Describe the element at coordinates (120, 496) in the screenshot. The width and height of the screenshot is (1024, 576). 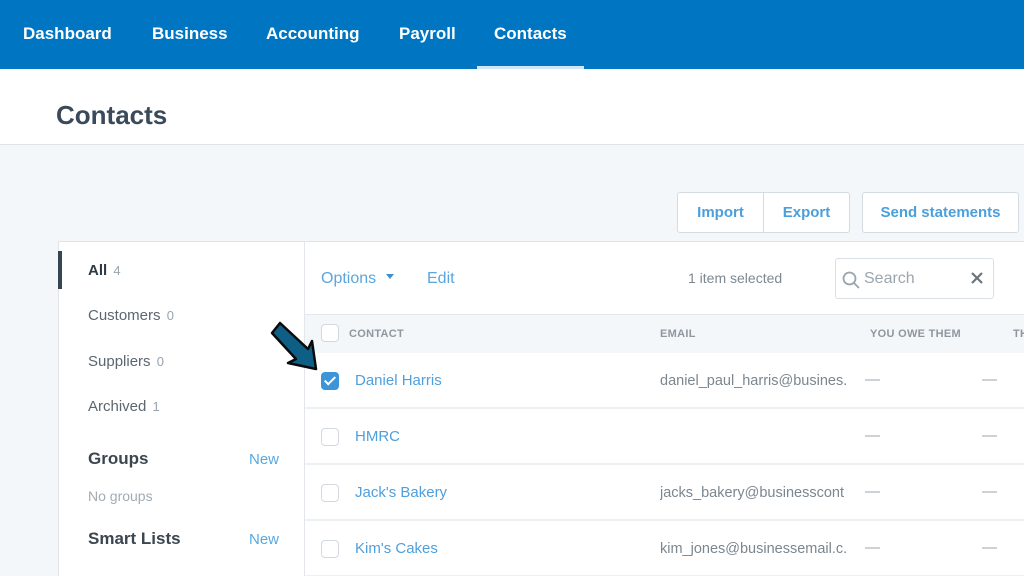
I see `no-groups-text: No groups` at that location.